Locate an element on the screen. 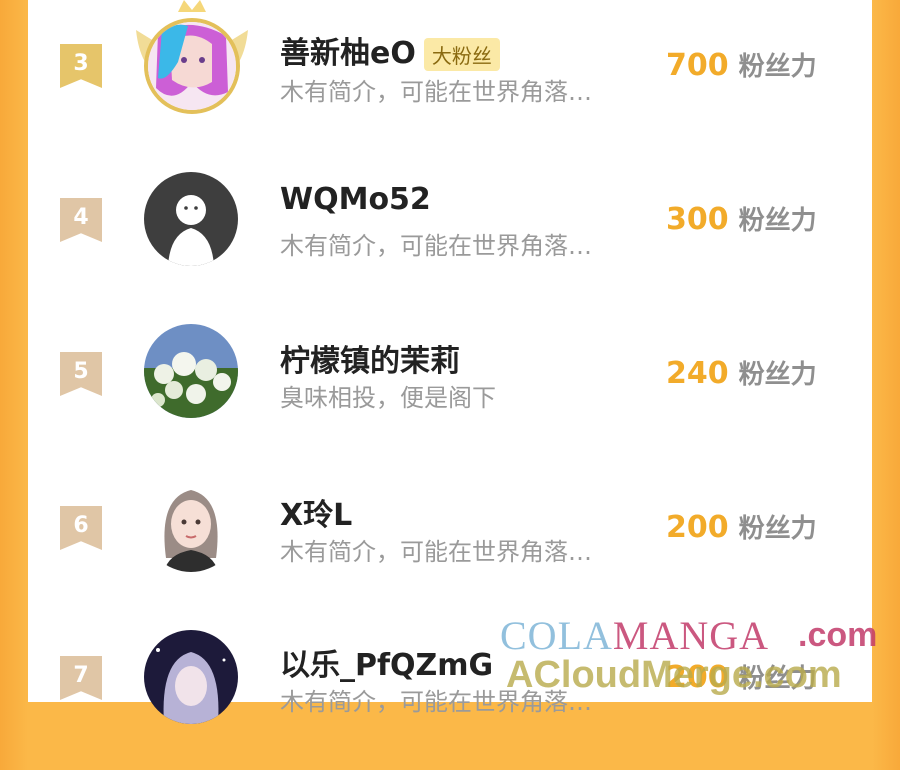 The image size is (900, 770). rank-badge: 7 is located at coordinates (81, 678).